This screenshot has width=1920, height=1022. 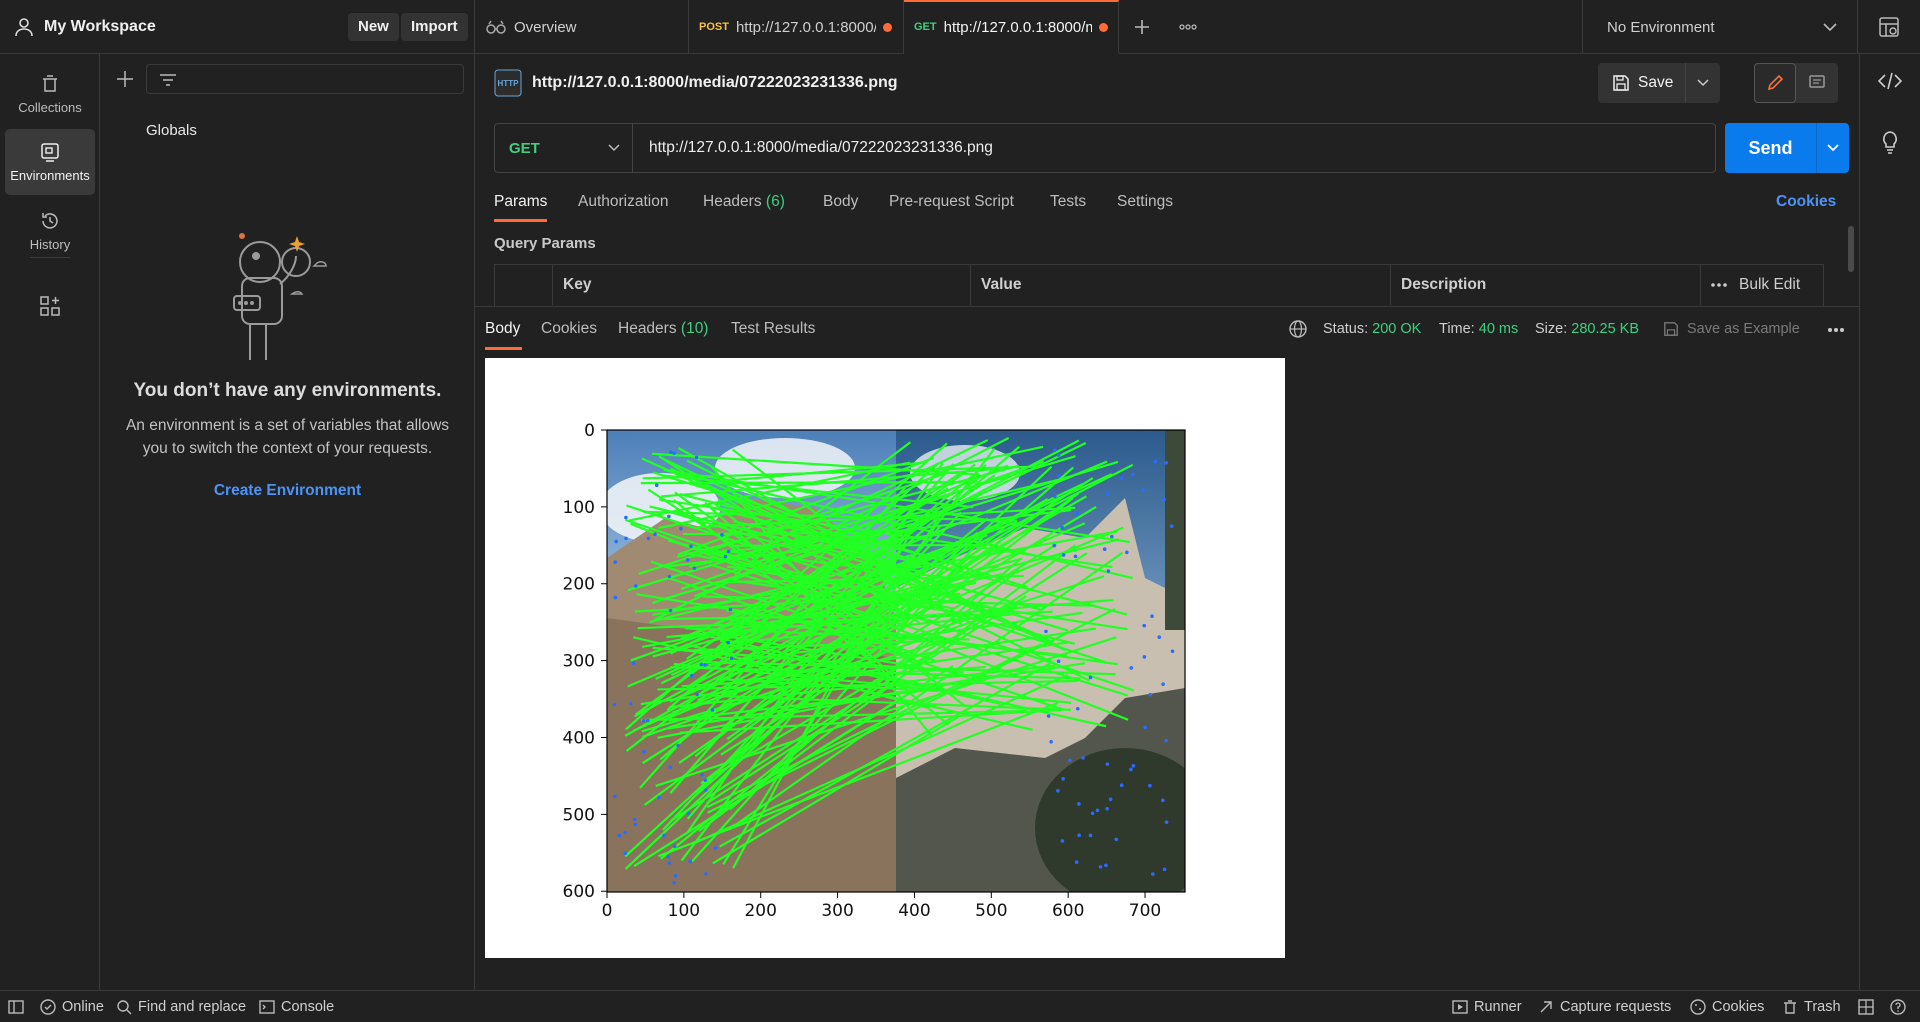 I want to click on cookies-link: Cookies, so click(x=1806, y=202).